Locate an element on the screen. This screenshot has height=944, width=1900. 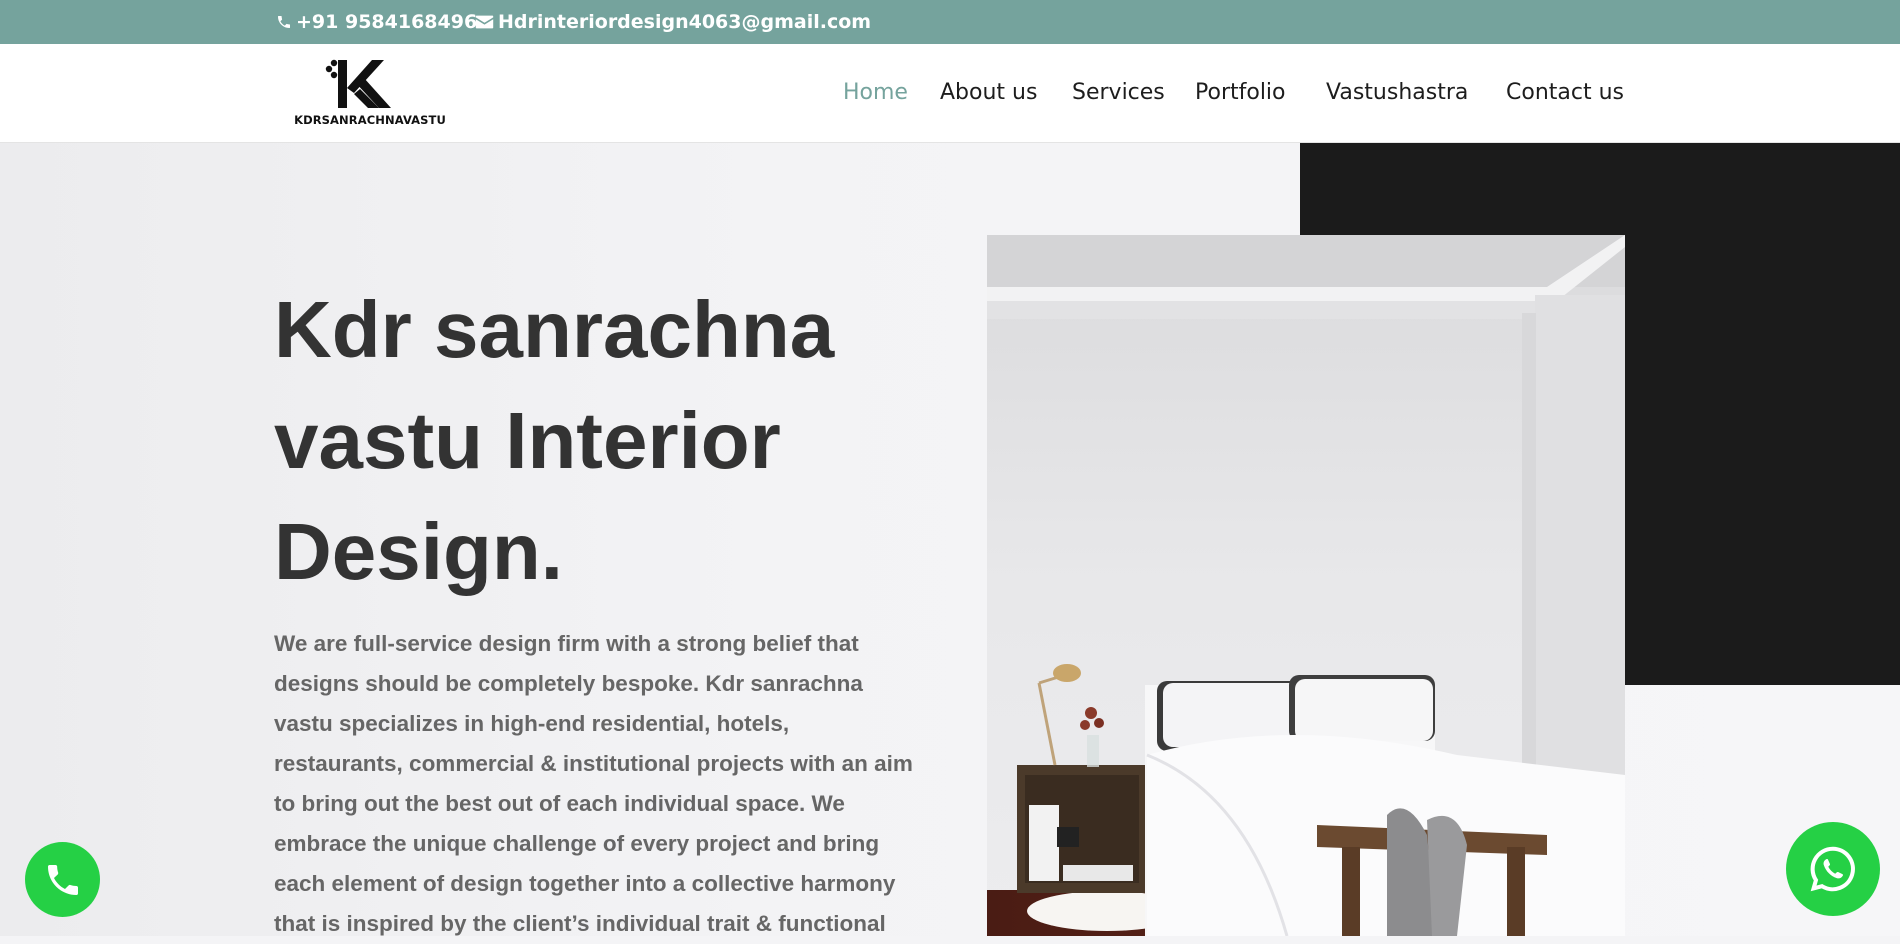
email-address: Hdrinteriordesign4063@gmail.com is located at coordinates (685, 22).